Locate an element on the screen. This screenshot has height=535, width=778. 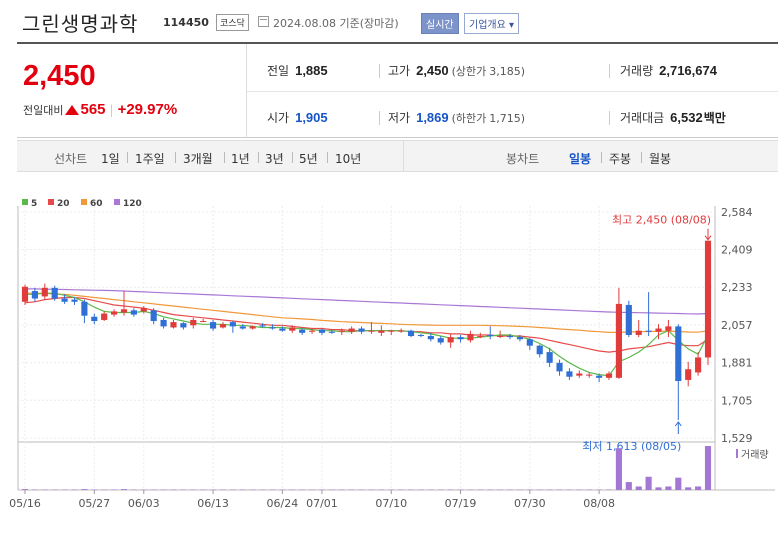
company-info-button: 기업개요 ▾ is located at coordinates (492, 23).